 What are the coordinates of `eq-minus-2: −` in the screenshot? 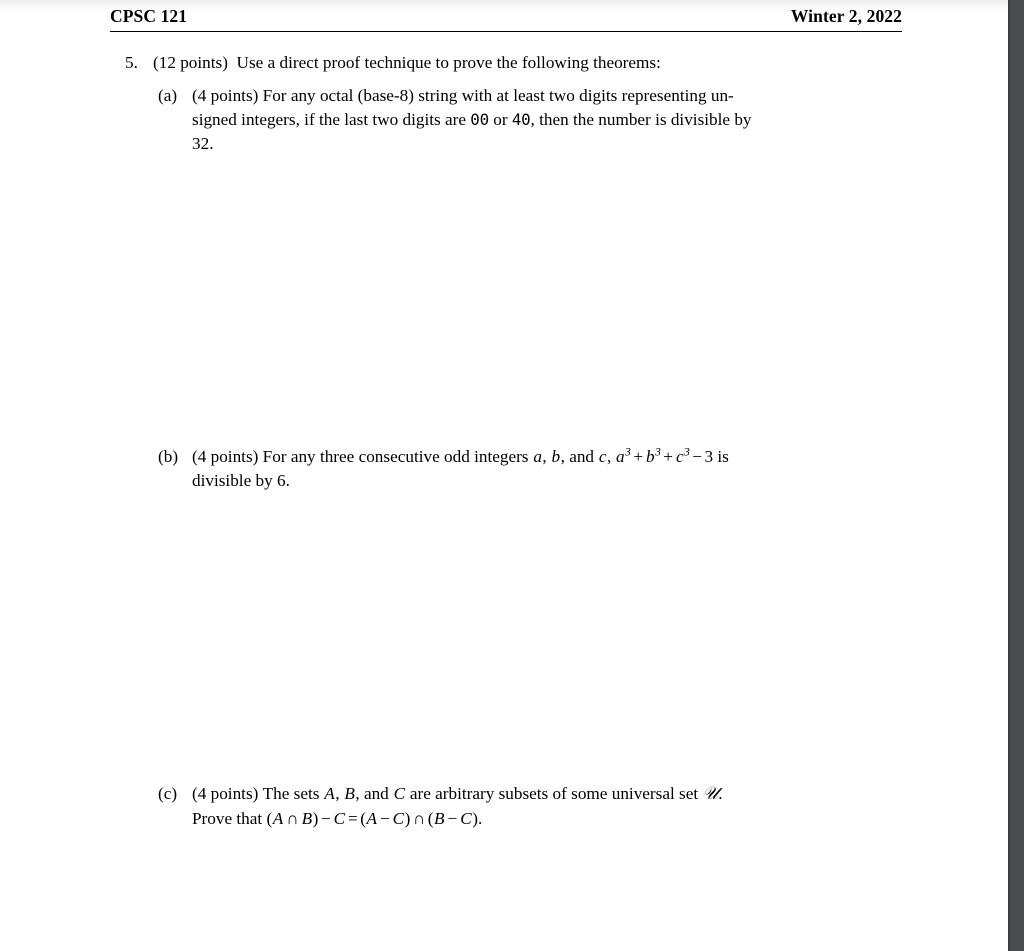 It's located at (384, 818).